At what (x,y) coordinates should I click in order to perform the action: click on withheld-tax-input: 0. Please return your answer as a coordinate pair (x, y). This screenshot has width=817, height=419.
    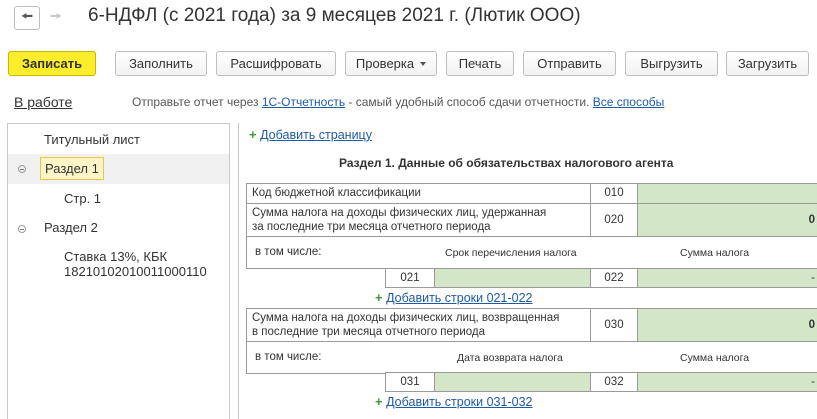
    Looking at the image, I should click on (727, 220).